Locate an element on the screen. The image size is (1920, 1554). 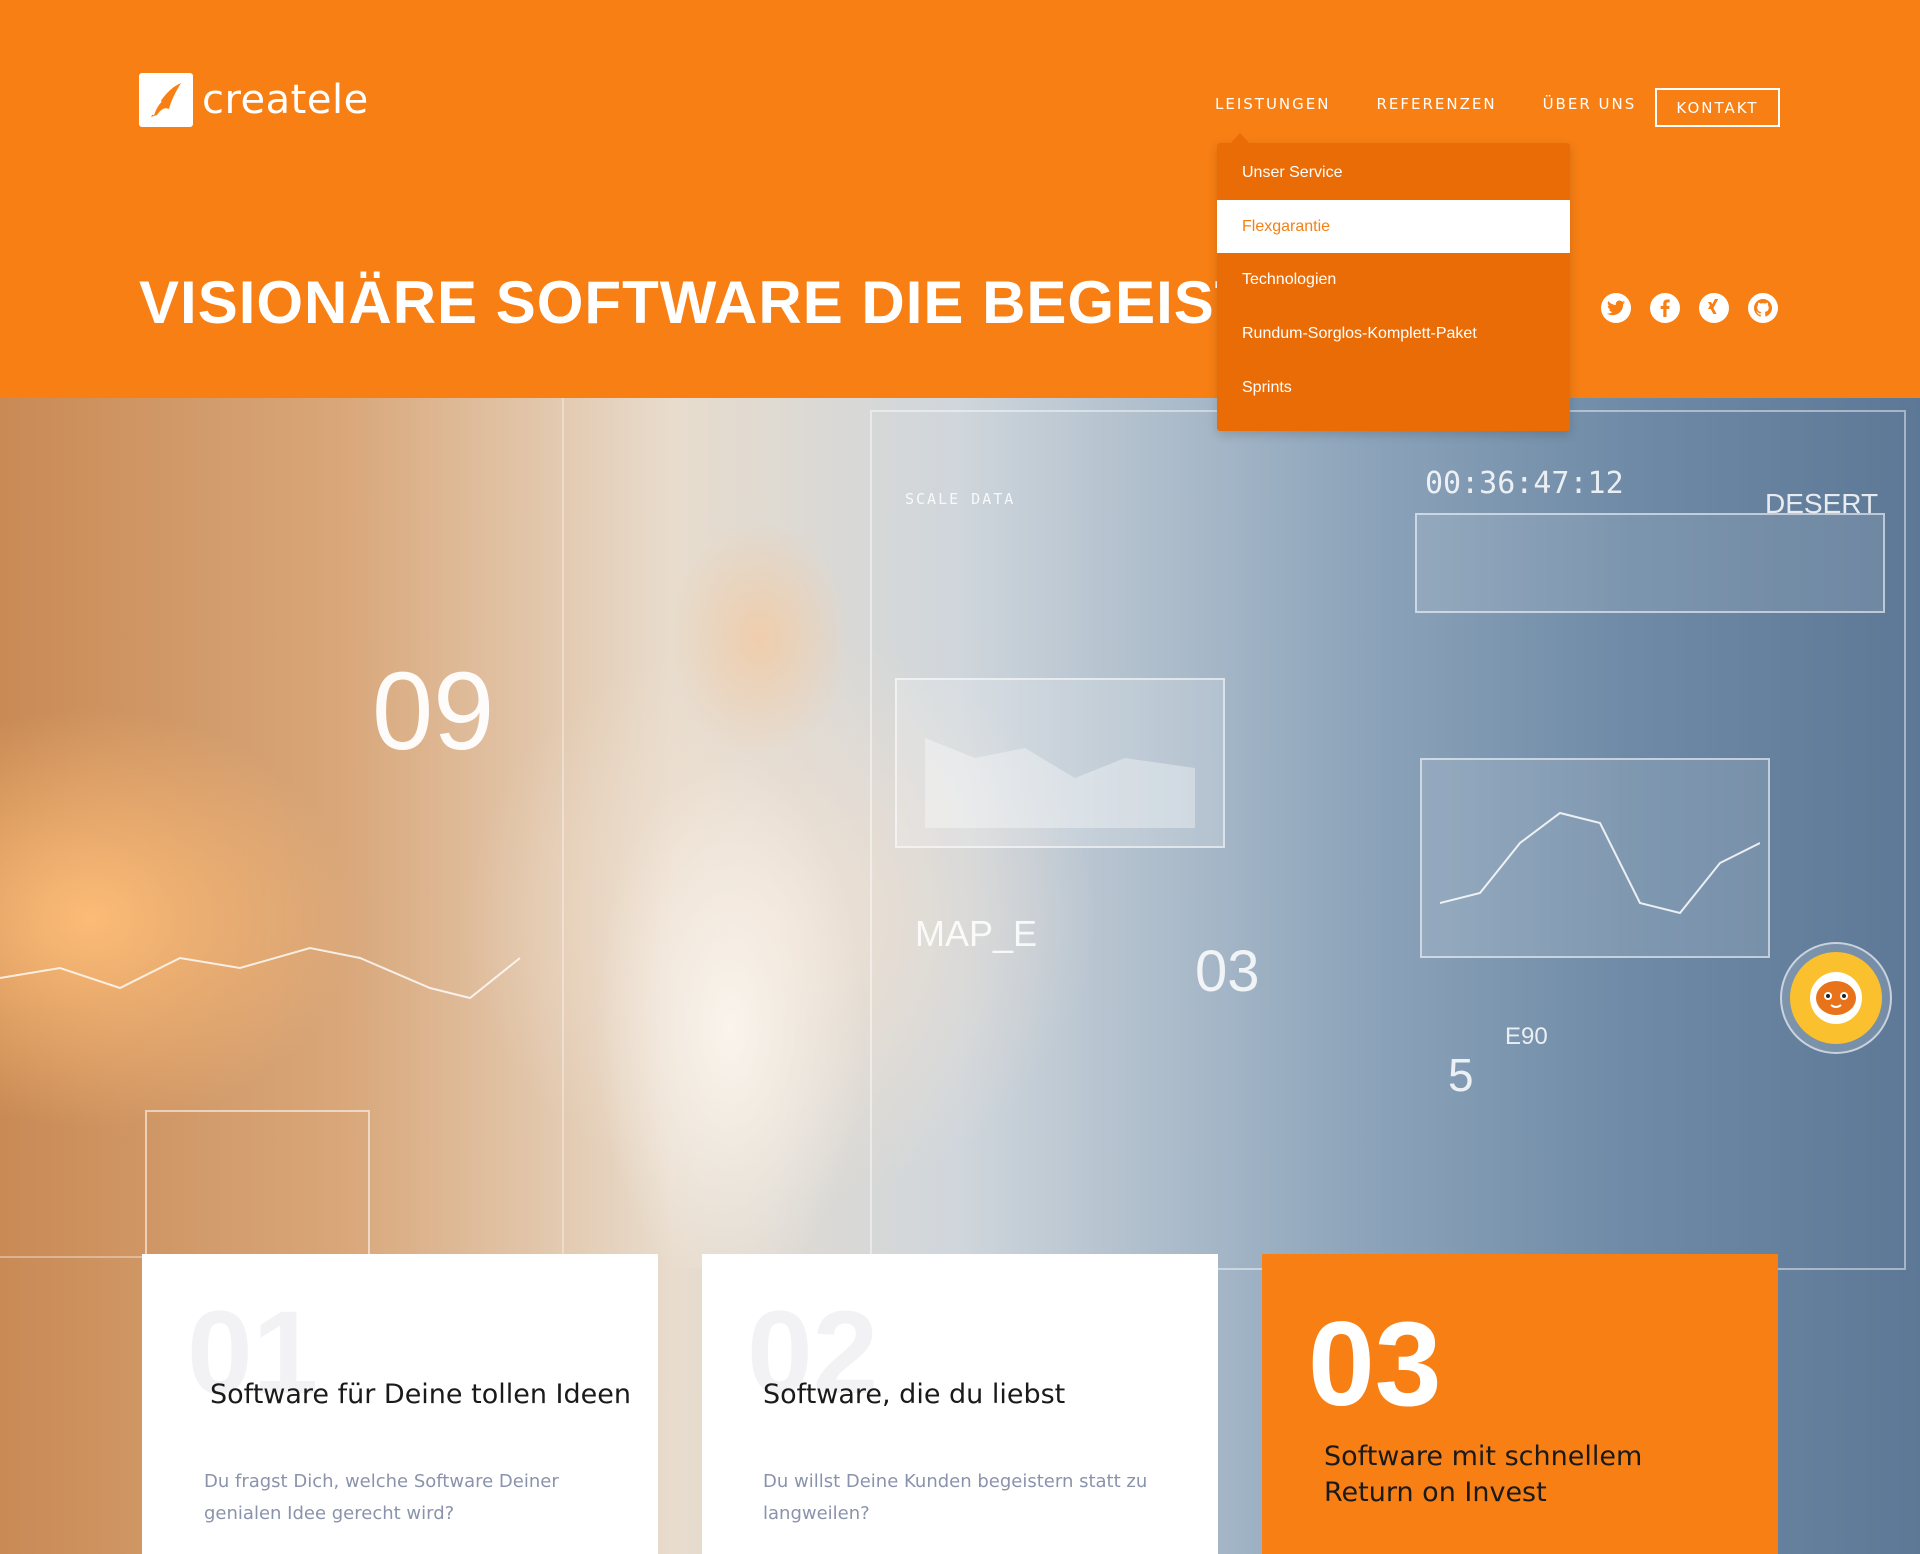
chat-bot-button is located at coordinates (1836, 998).